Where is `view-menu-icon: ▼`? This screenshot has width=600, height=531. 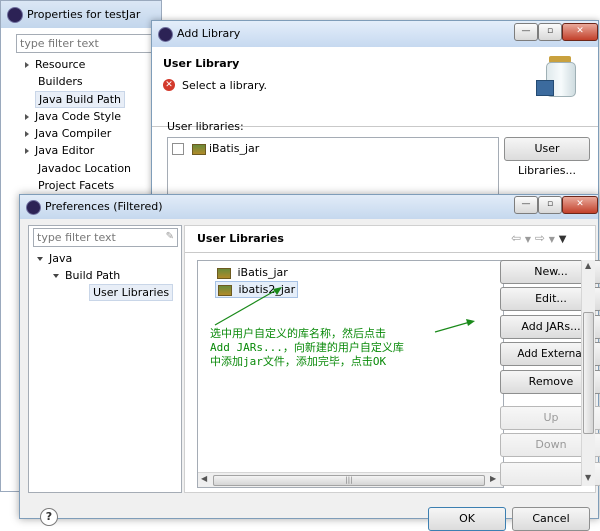
view-menu-icon: ▼ is located at coordinates (563, 239).